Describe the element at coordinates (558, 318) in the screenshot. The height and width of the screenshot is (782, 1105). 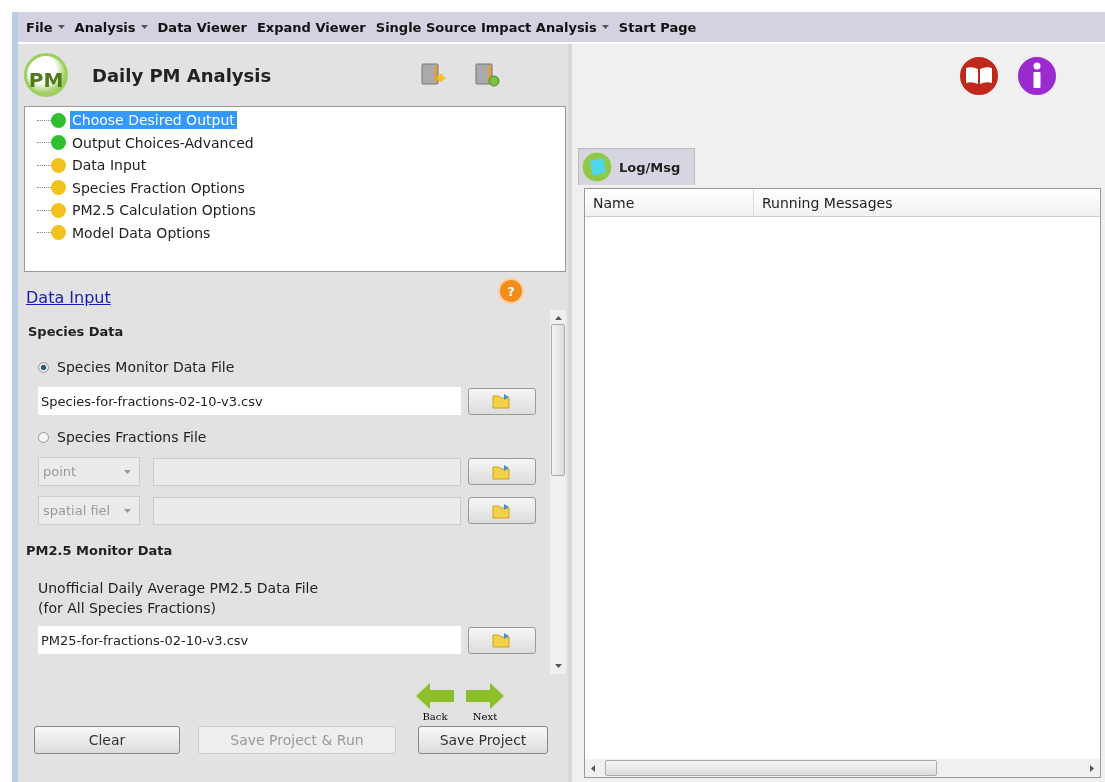
I see `scroll-up-icon` at that location.